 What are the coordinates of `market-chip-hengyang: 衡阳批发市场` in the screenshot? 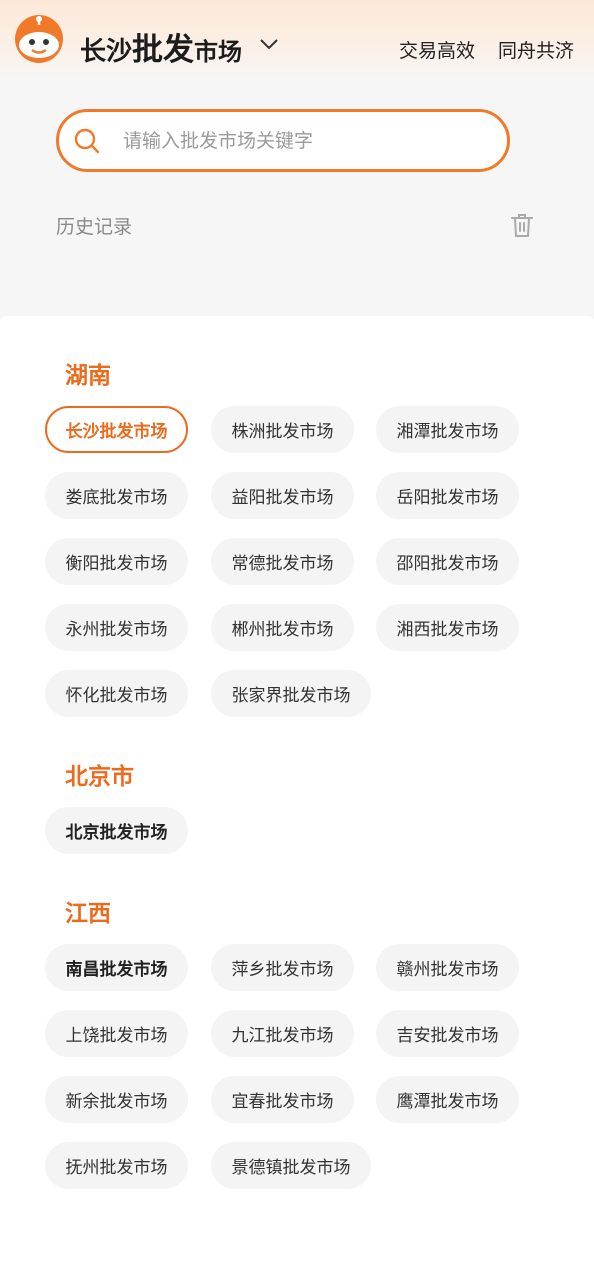 It's located at (116, 561).